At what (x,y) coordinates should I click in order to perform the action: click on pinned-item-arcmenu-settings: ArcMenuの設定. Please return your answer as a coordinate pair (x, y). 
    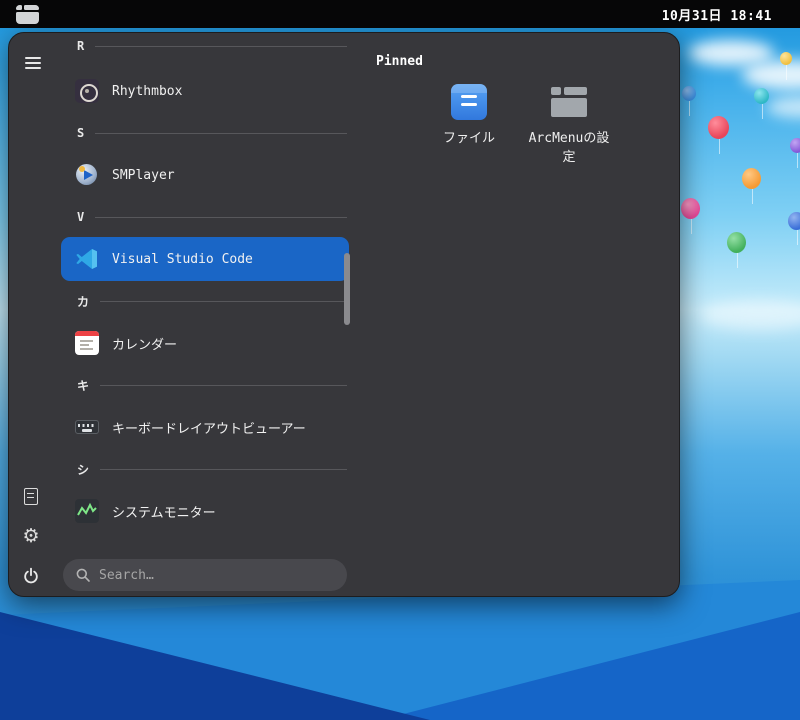
    Looking at the image, I should click on (569, 125).